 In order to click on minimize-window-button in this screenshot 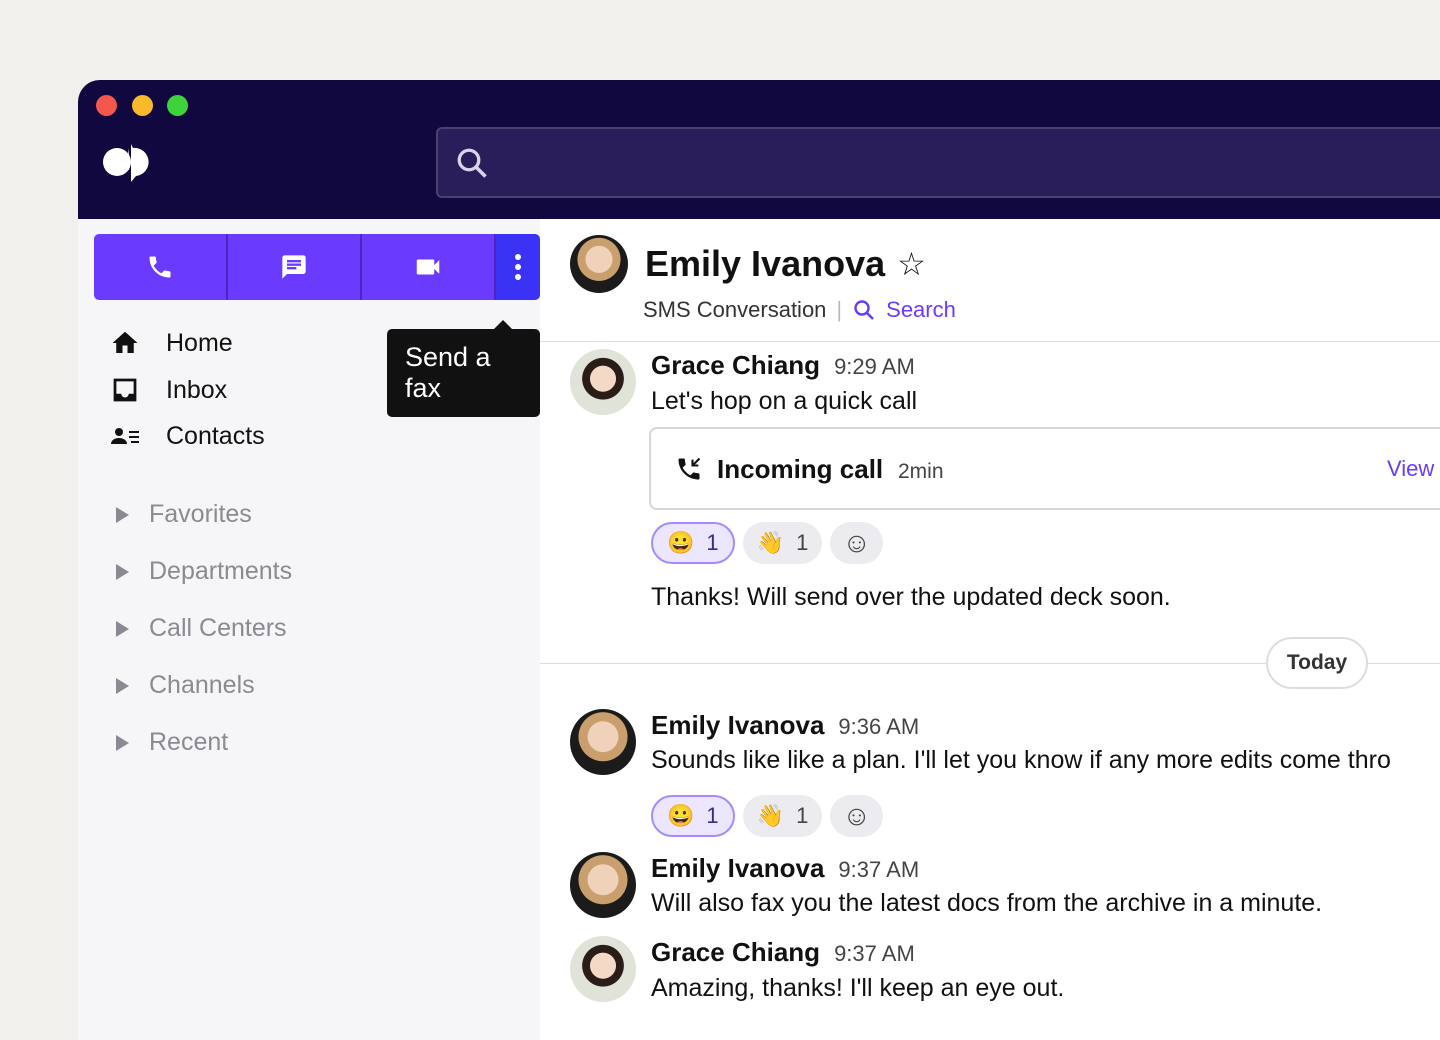, I will do `click(142, 105)`.